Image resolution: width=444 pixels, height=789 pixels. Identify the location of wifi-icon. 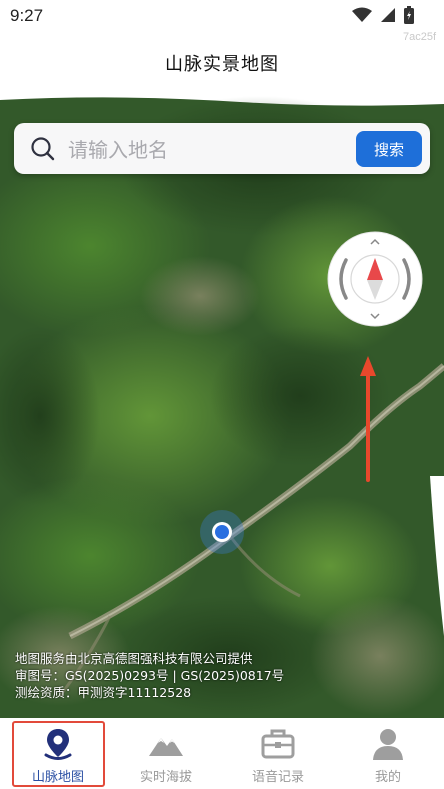
(362, 14).